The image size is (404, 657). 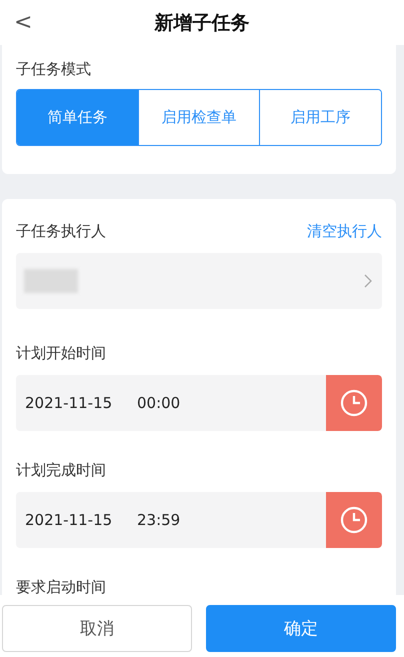 I want to click on field-label: 子任务模式, so click(x=54, y=69).